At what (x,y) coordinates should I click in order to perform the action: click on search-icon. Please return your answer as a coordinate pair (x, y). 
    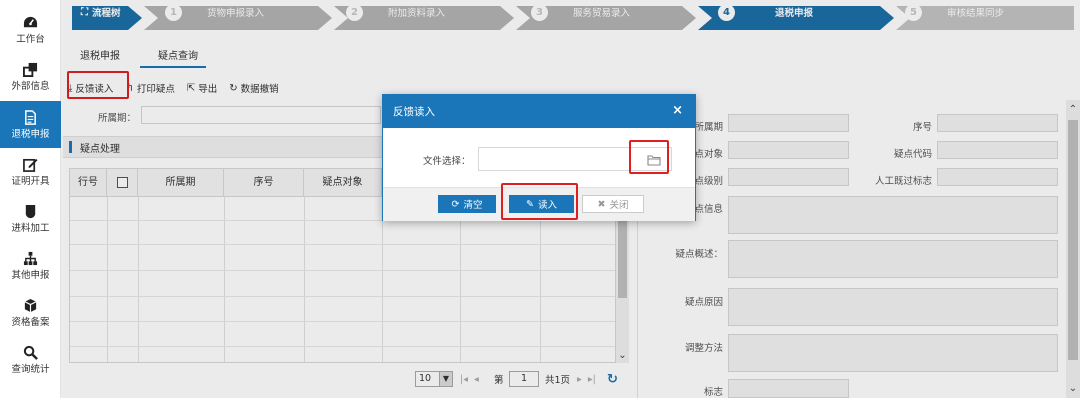
    Looking at the image, I should click on (30, 348).